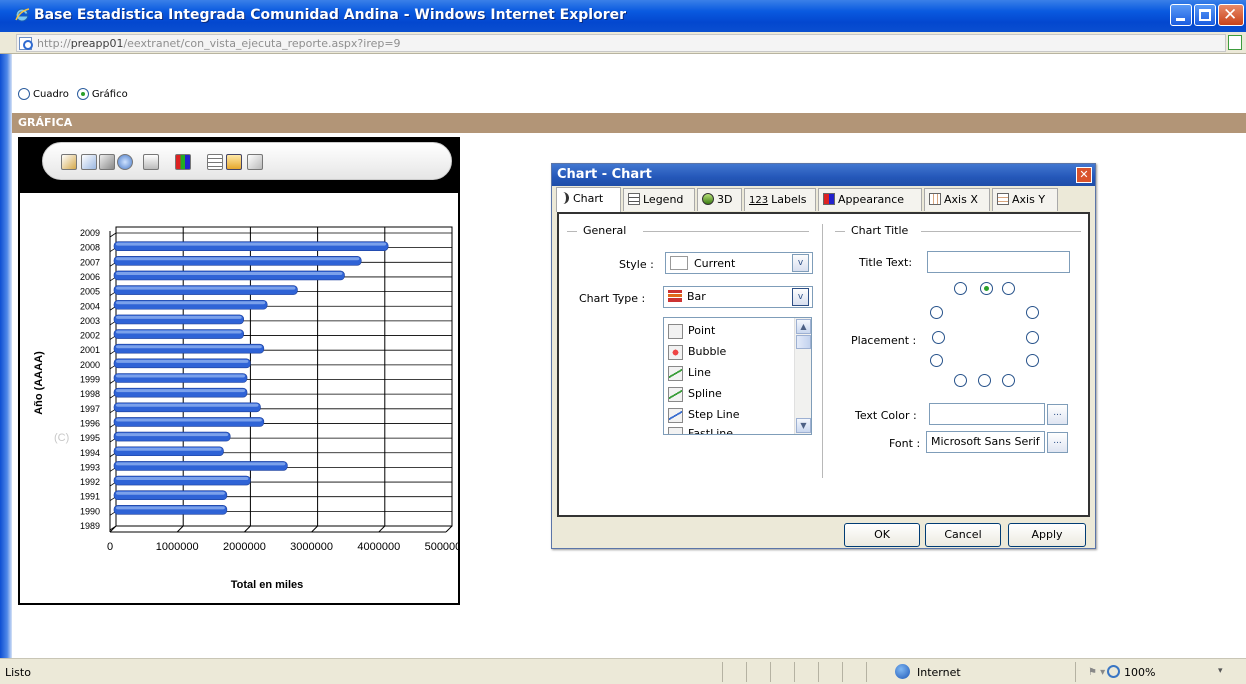 Image resolution: width=1246 pixels, height=684 pixels. I want to click on style-dropdown-button: v, so click(800, 263).